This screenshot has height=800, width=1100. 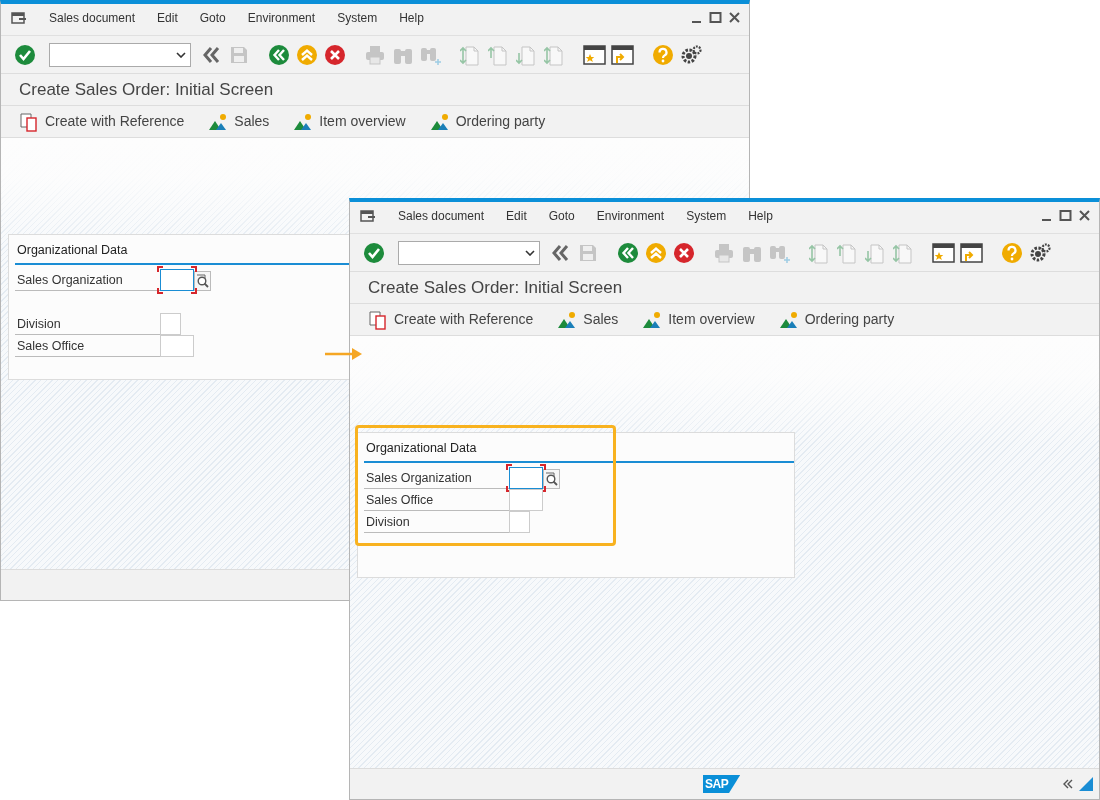 What do you see at coordinates (722, 784) in the screenshot?
I see `brand-logo: SAP` at bounding box center [722, 784].